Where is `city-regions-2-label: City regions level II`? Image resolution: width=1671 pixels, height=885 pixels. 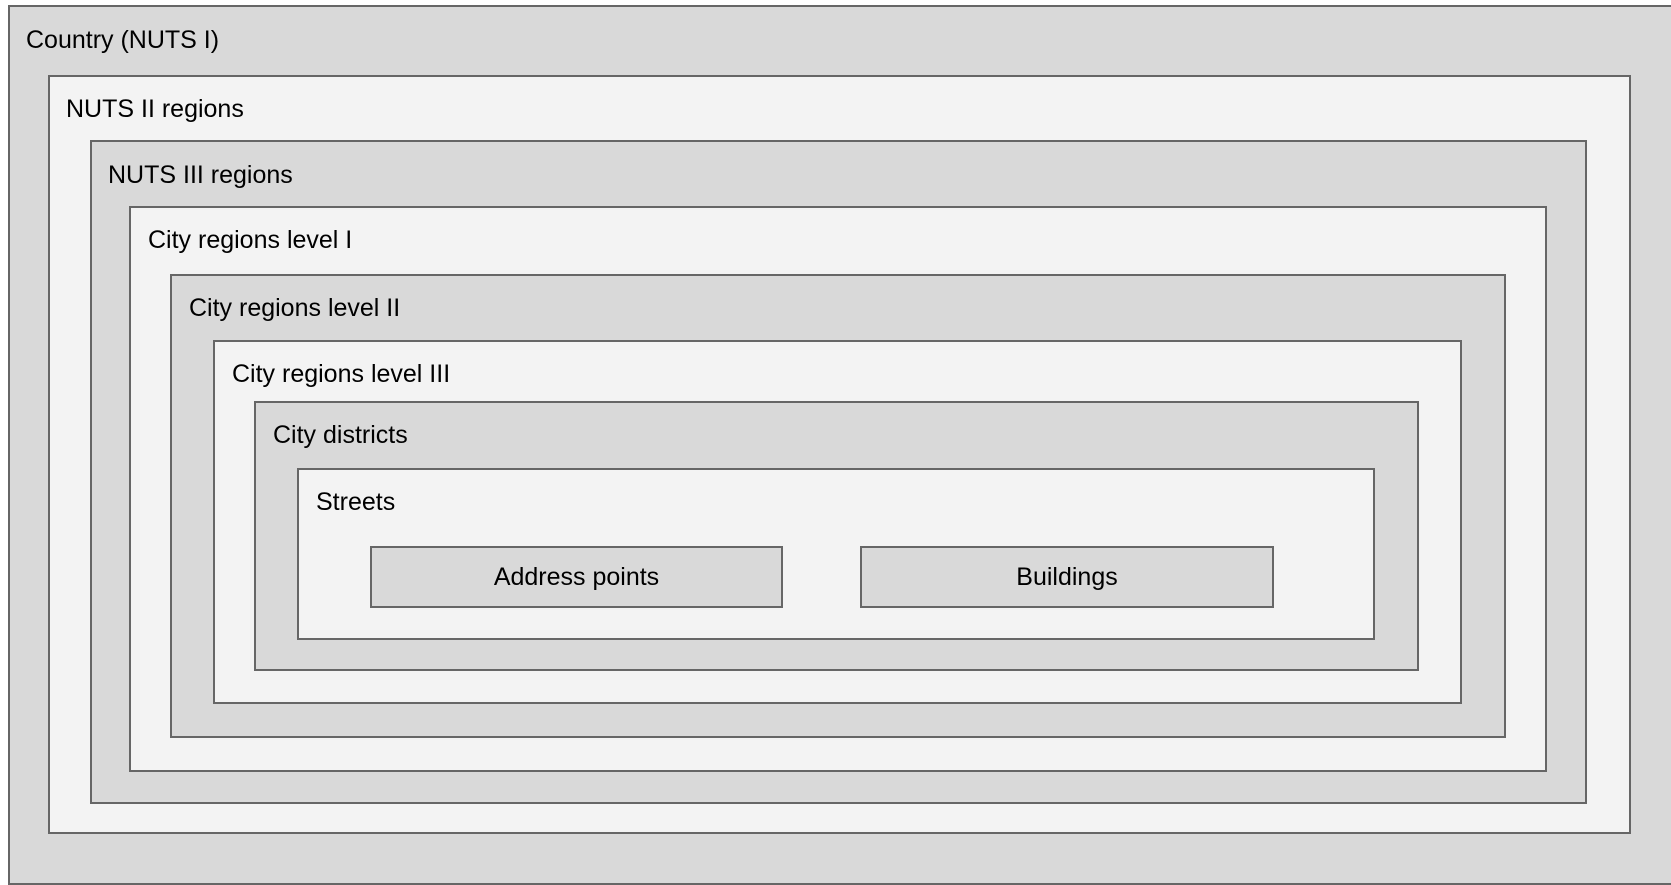 city-regions-2-label: City regions level II is located at coordinates (295, 308).